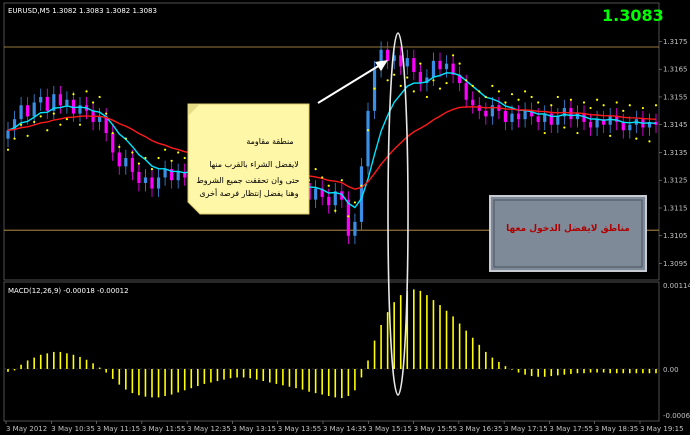 This screenshot has width=690, height=435. What do you see at coordinates (568, 233) in the screenshot?
I see `warning-box: مناطق لايفضل الدخول معها` at bounding box center [568, 233].